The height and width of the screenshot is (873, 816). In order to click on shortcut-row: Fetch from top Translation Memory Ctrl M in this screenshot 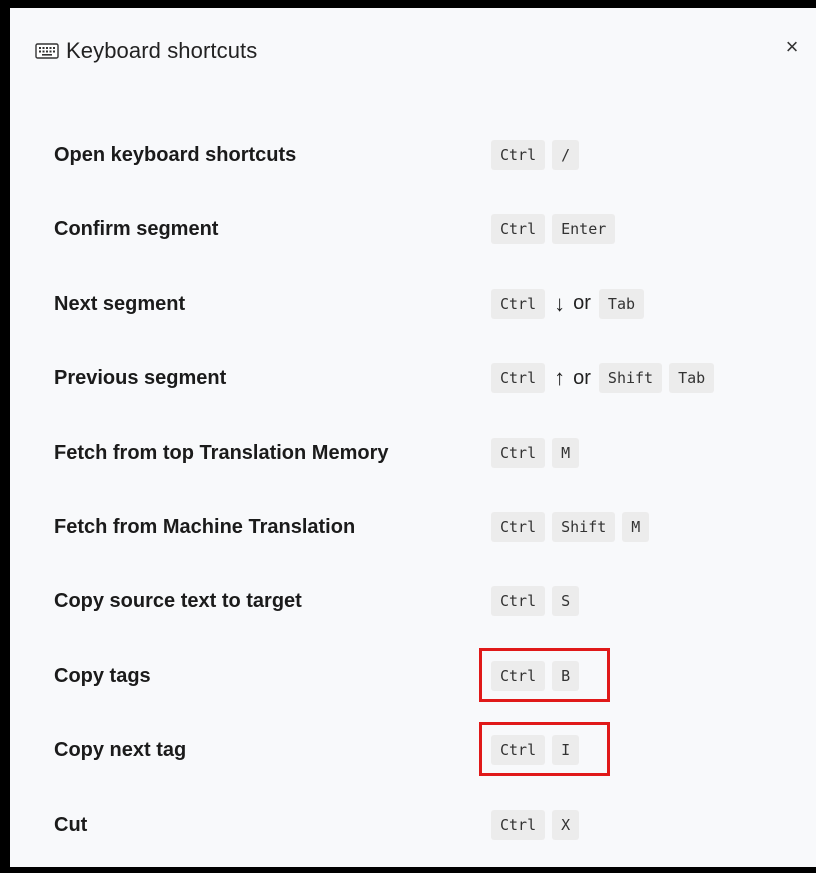, I will do `click(429, 459)`.